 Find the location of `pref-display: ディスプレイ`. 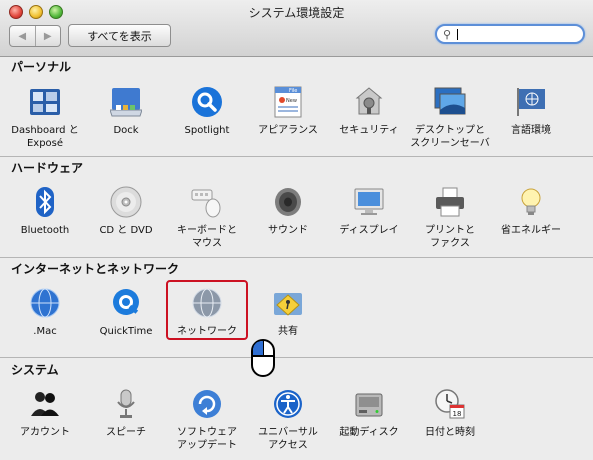

pref-display: ディスプレイ is located at coordinates (369, 227).